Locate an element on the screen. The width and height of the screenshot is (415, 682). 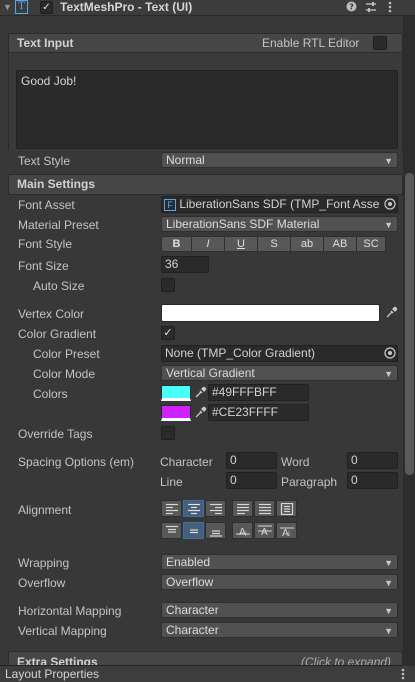
help-icon: ? is located at coordinates (351, 8).